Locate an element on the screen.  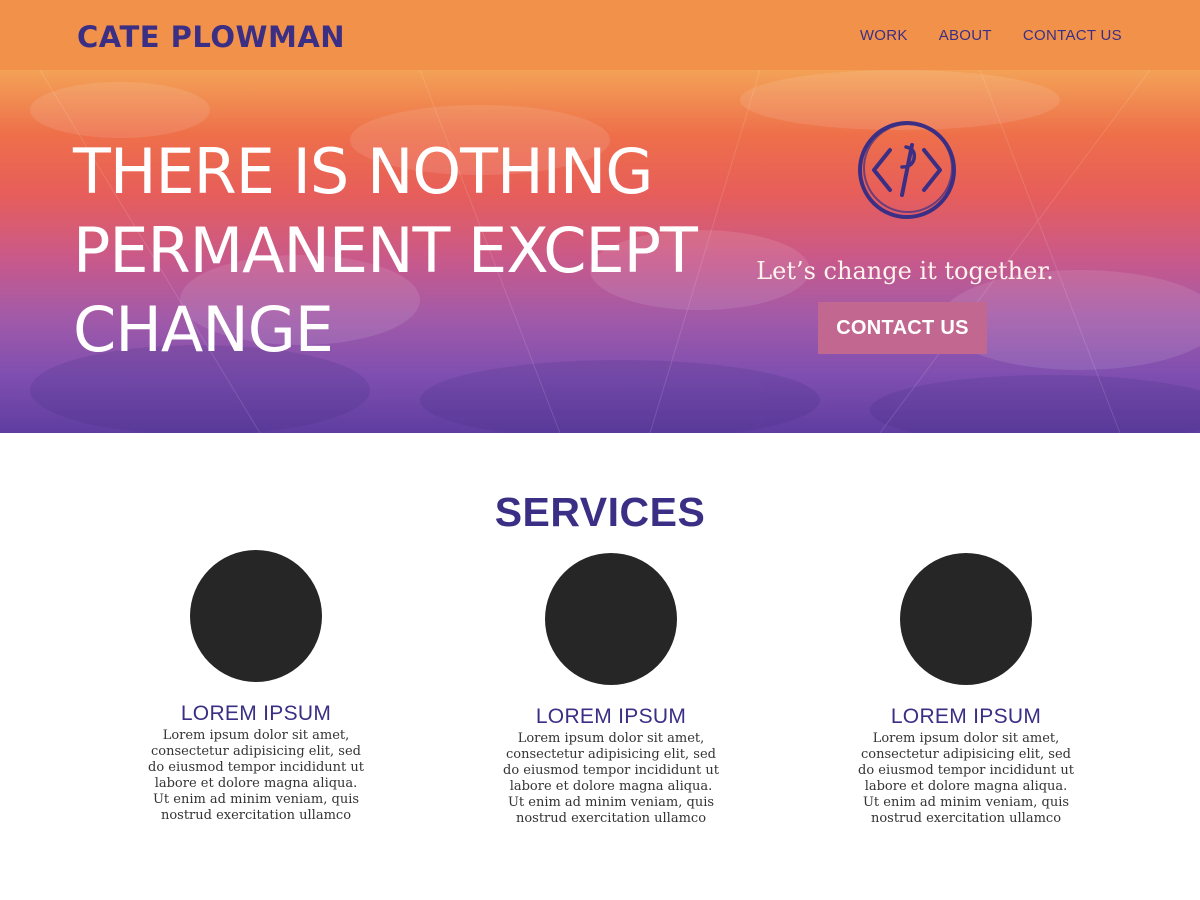
hero-headline: THERE IS NOTHING PERMANENT EXCEPT CHANGE is located at coordinates (393, 250).